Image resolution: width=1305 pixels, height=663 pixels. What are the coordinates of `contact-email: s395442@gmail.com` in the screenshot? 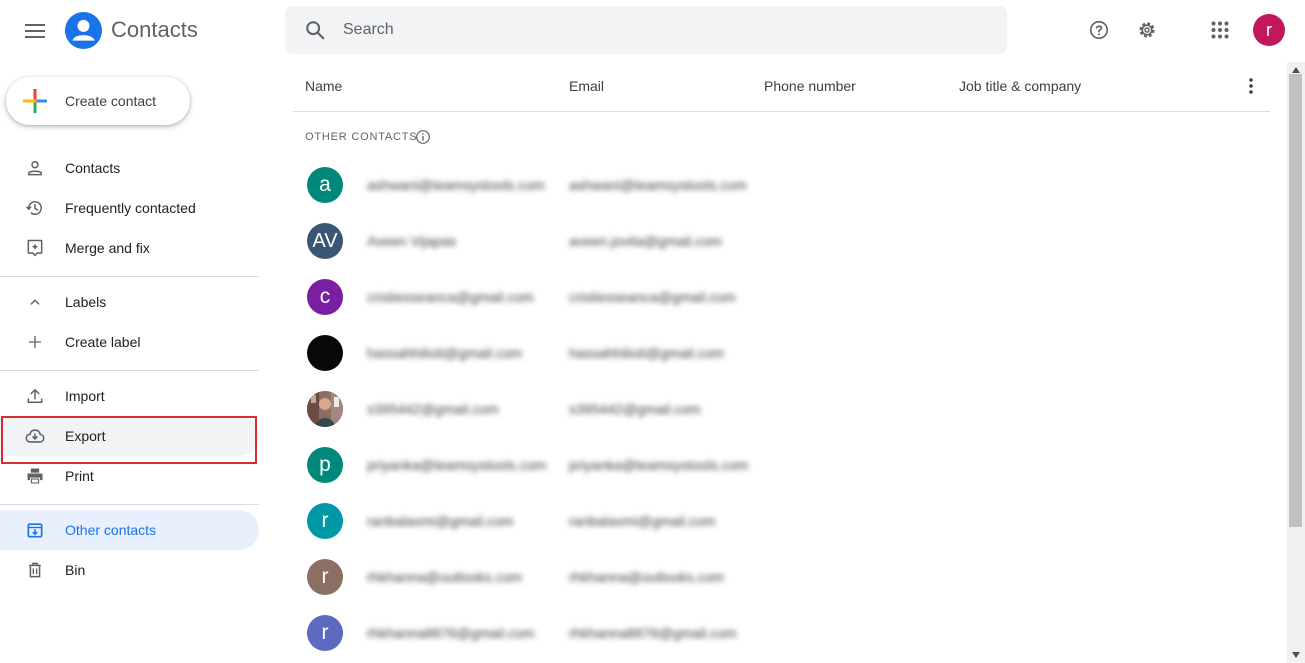 It's located at (635, 409).